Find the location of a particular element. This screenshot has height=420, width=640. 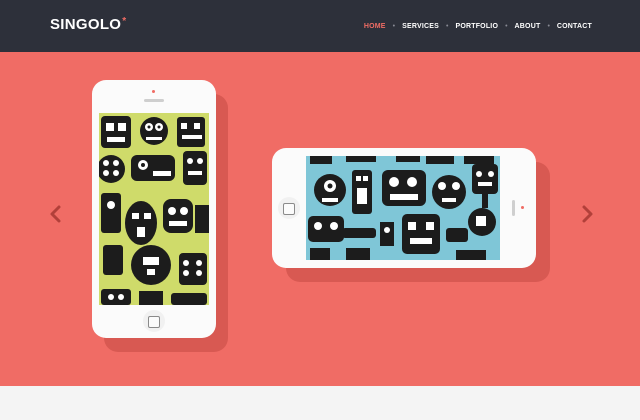

next-section is located at coordinates (320, 403).